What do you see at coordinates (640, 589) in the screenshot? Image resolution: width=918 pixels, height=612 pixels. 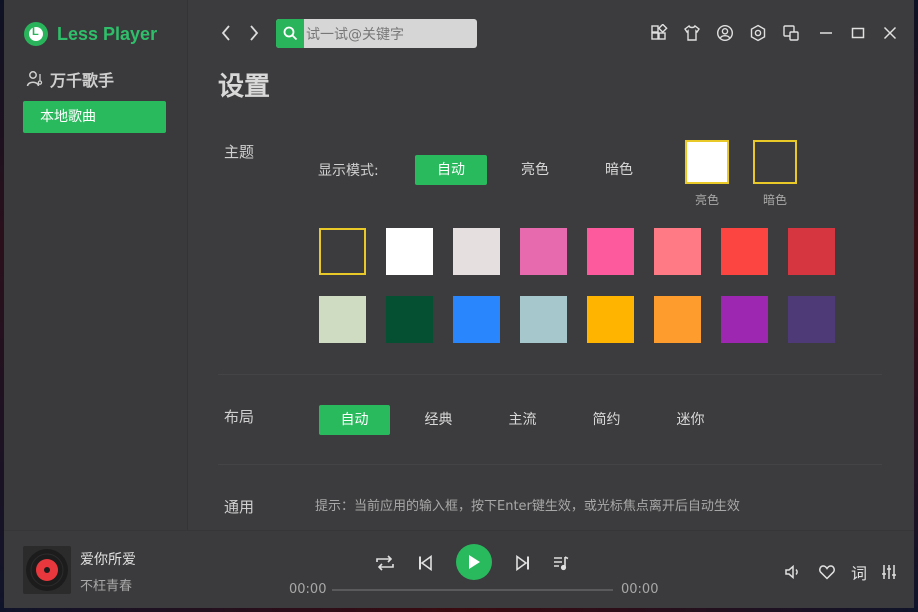 I see `total-time: 00:00` at bounding box center [640, 589].